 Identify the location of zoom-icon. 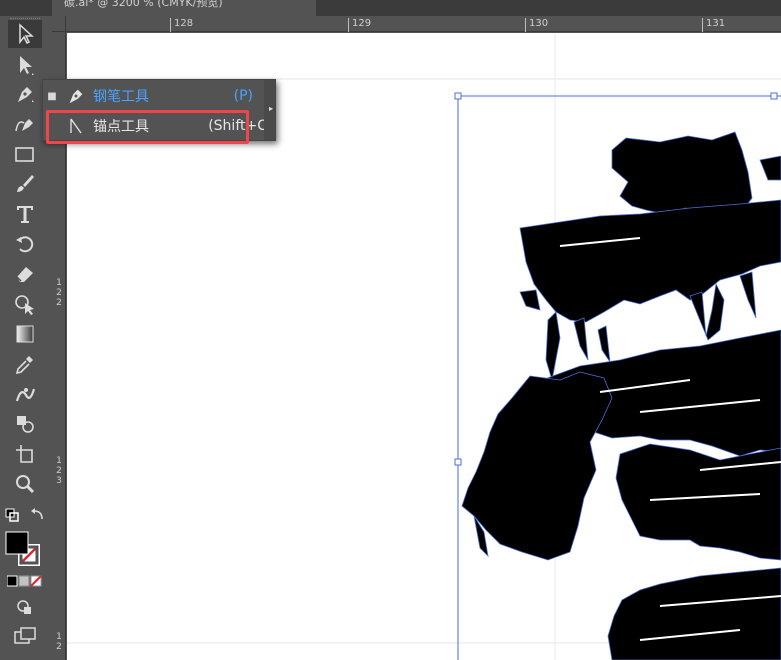
(25, 484).